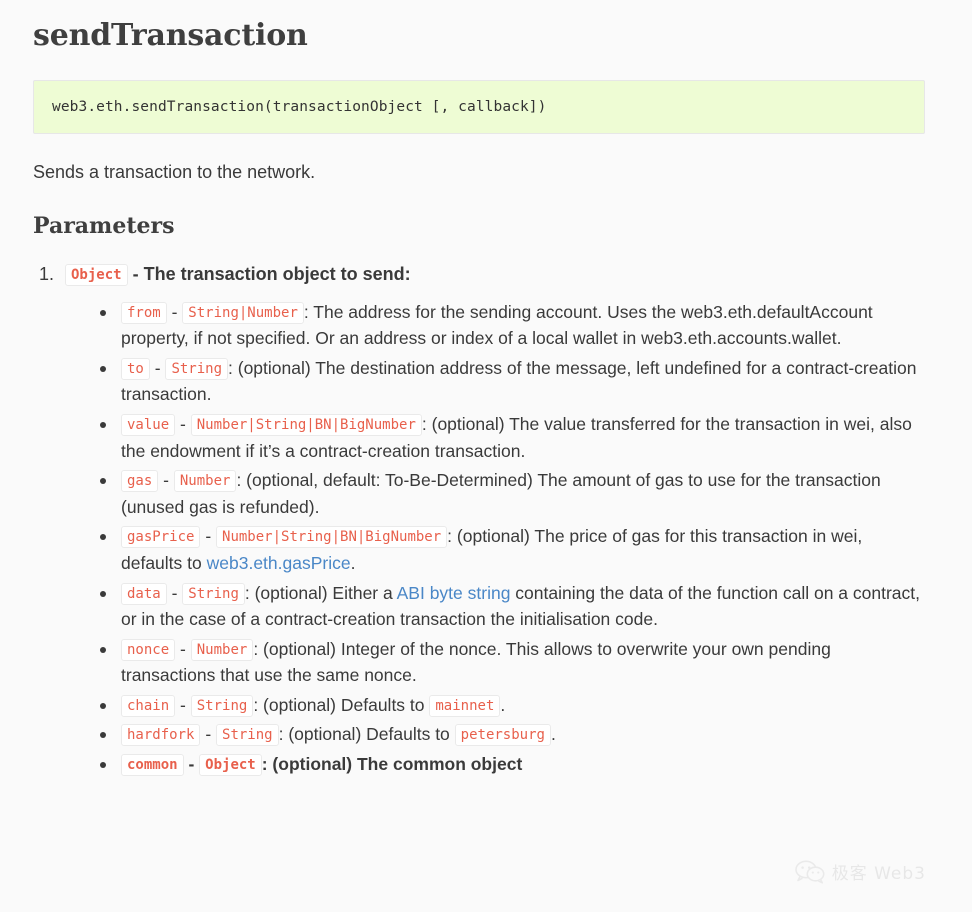  What do you see at coordinates (878, 874) in the screenshot?
I see `watermark-text: 极客 Web3` at bounding box center [878, 874].